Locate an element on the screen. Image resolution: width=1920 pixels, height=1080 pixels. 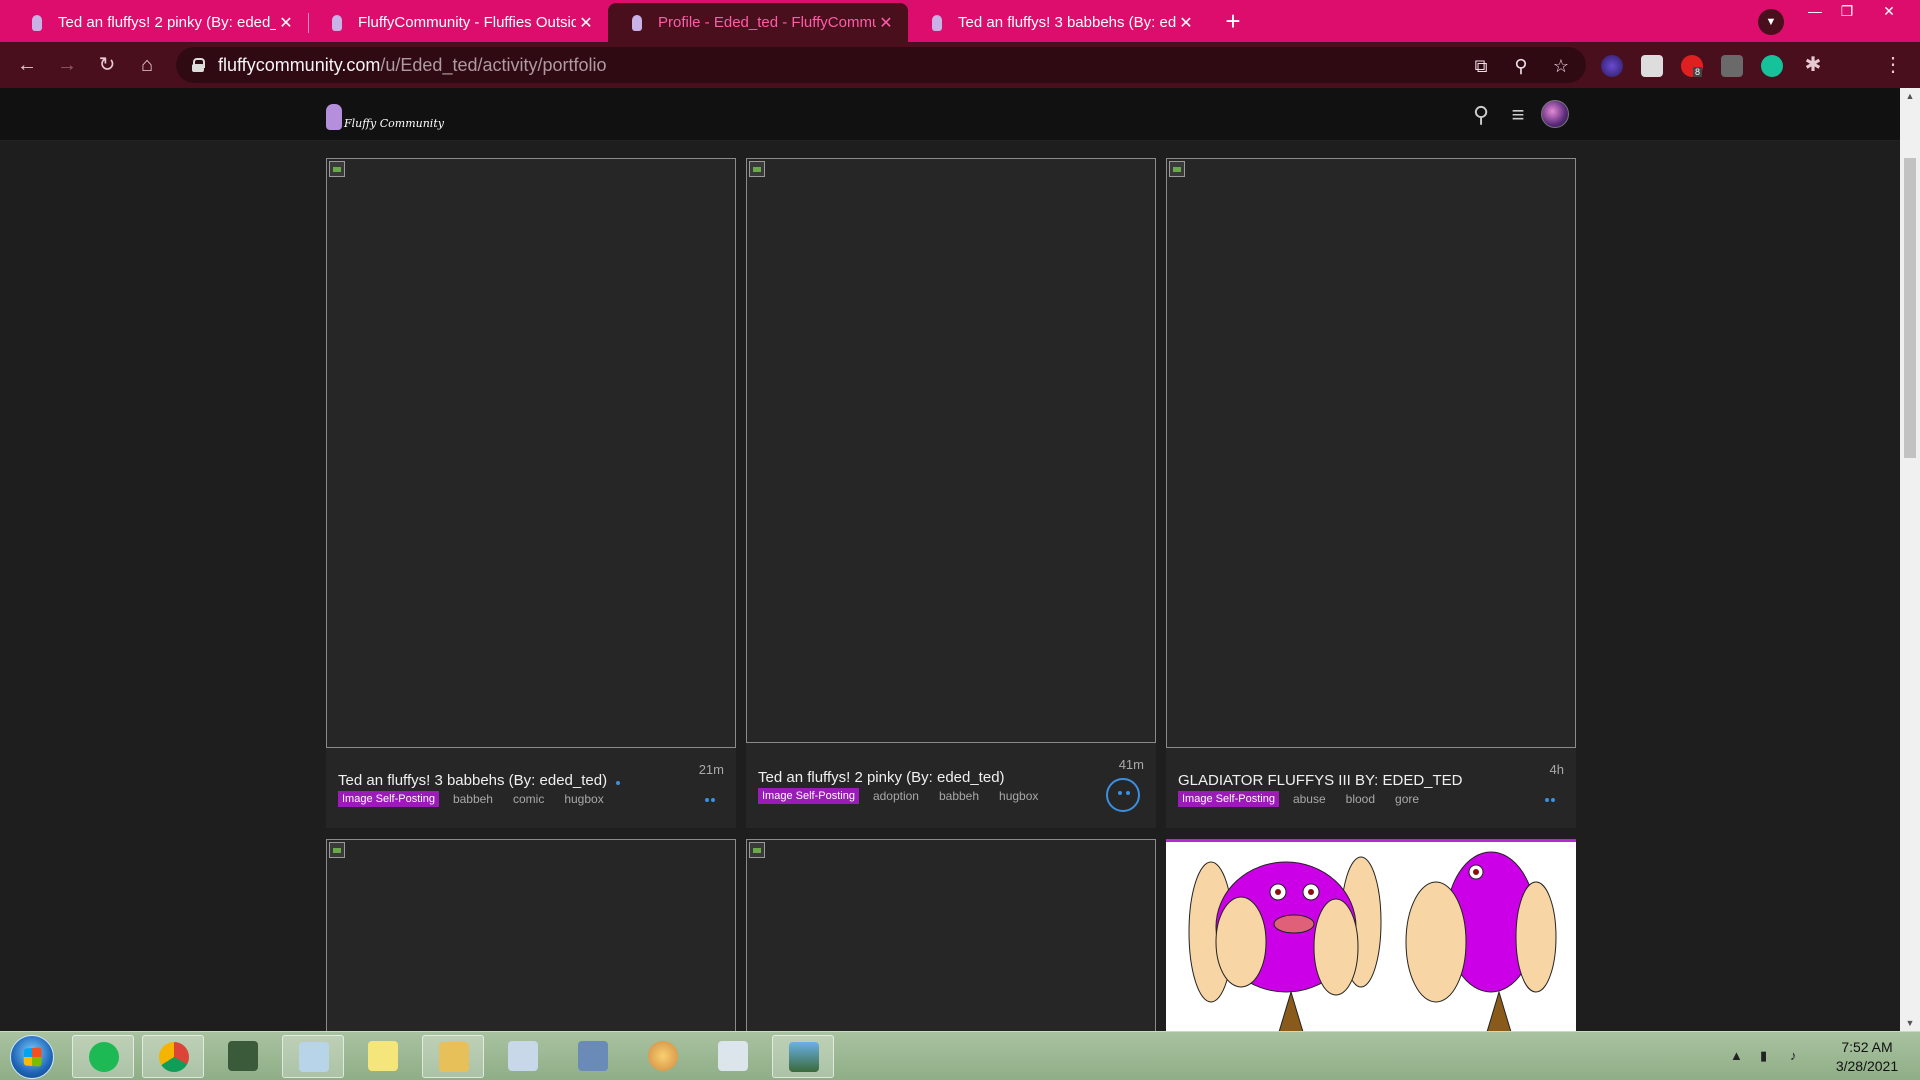
scrollbar-thumb is located at coordinates (1910, 308).